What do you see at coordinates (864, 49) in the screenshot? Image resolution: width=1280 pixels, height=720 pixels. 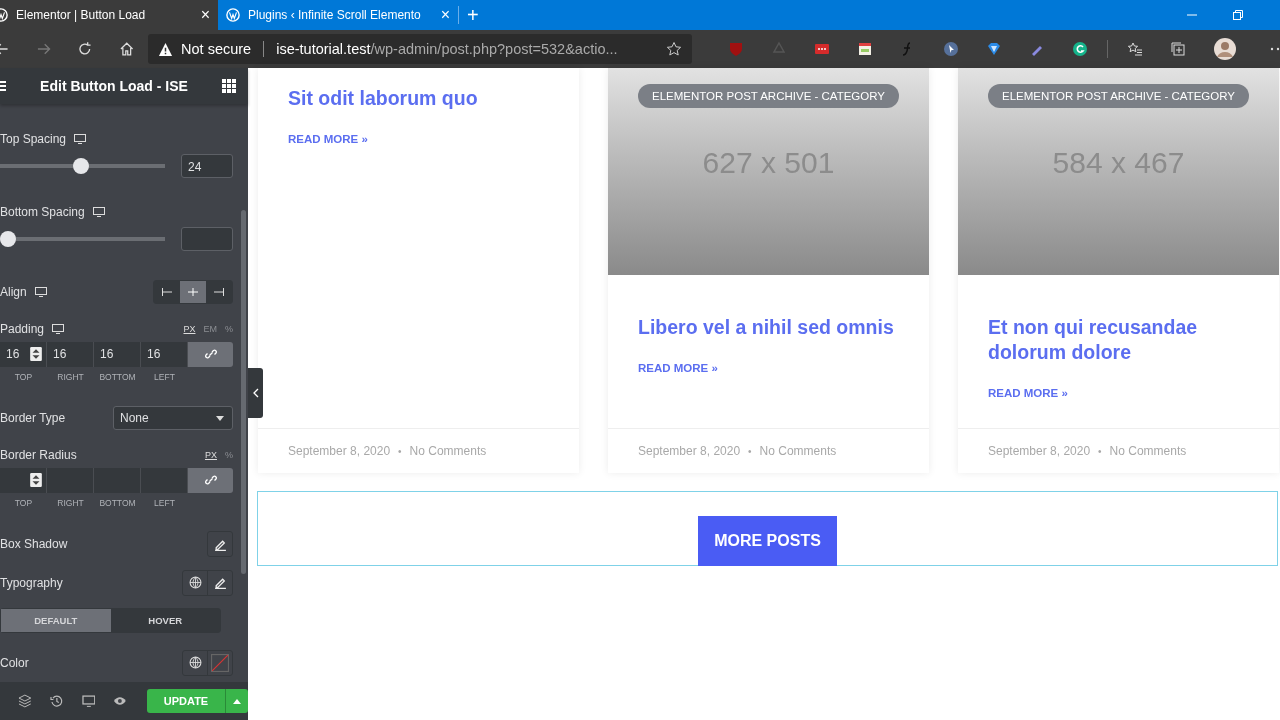 I see `calendar-icon` at bounding box center [864, 49].